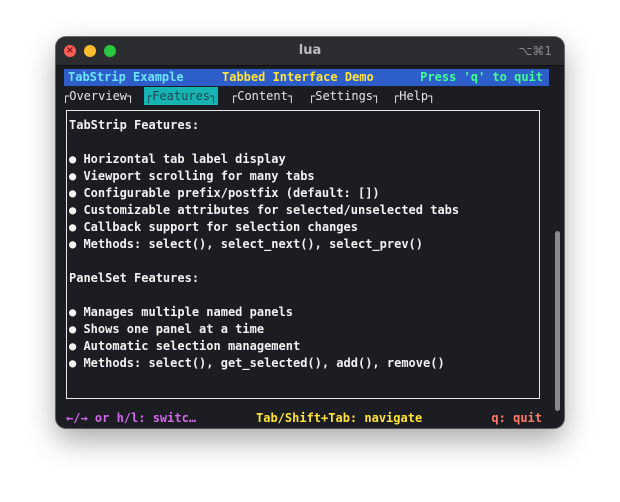 The width and height of the screenshot is (620, 502). I want to click on header-quit-hint: Press 'q' to quit, so click(481, 77).